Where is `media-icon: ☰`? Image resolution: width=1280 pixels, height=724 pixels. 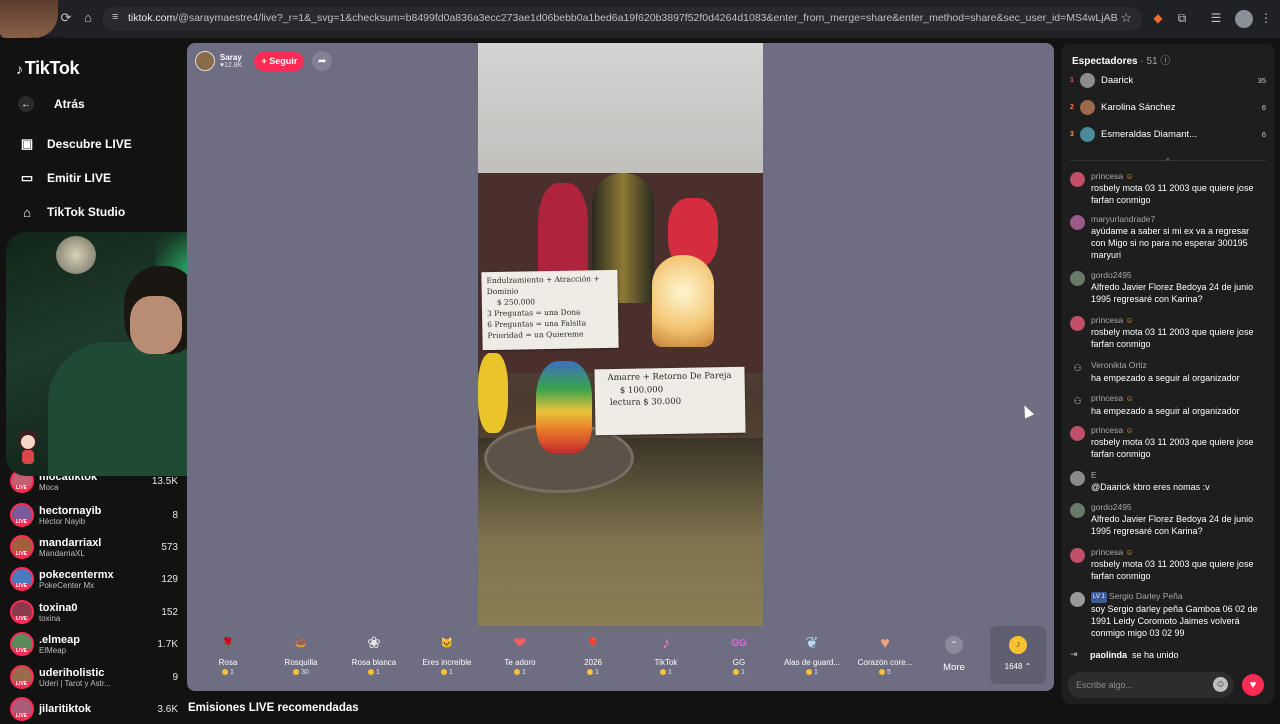 media-icon: ☰ is located at coordinates (1216, 18).